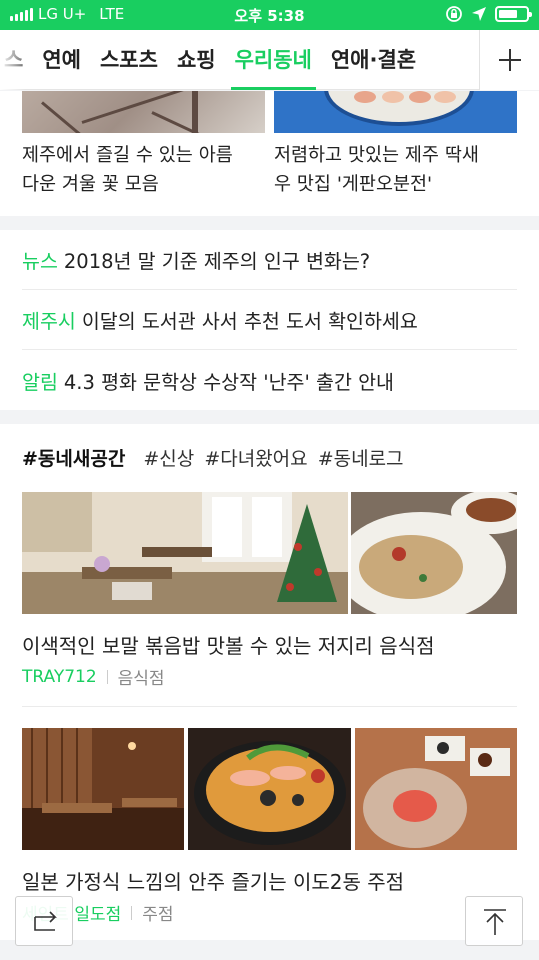 The height and width of the screenshot is (960, 539). I want to click on scroll-to-top-button, so click(494, 921).